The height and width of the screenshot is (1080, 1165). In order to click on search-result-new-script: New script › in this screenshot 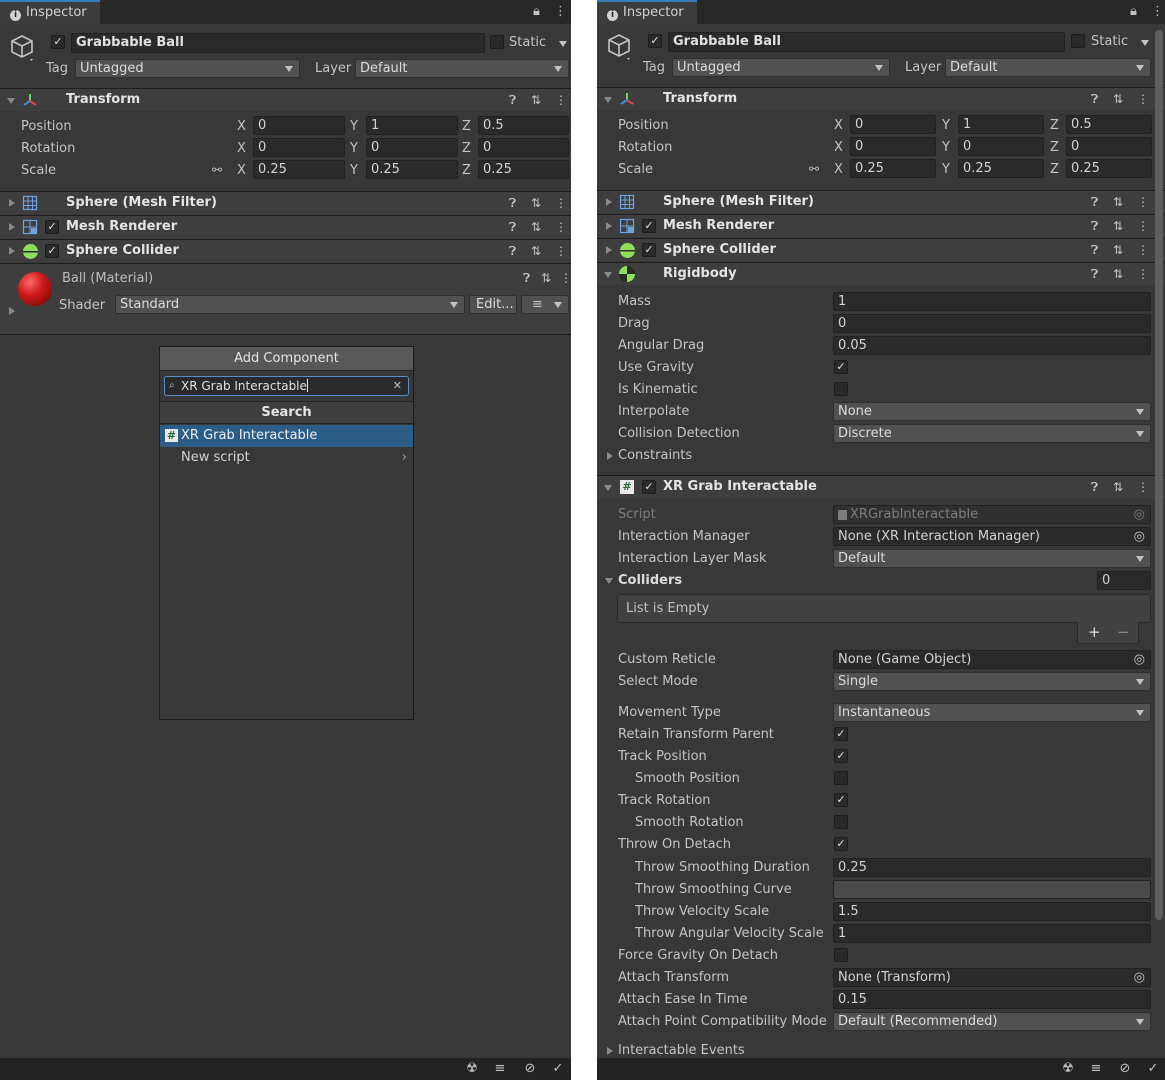, I will do `click(286, 458)`.